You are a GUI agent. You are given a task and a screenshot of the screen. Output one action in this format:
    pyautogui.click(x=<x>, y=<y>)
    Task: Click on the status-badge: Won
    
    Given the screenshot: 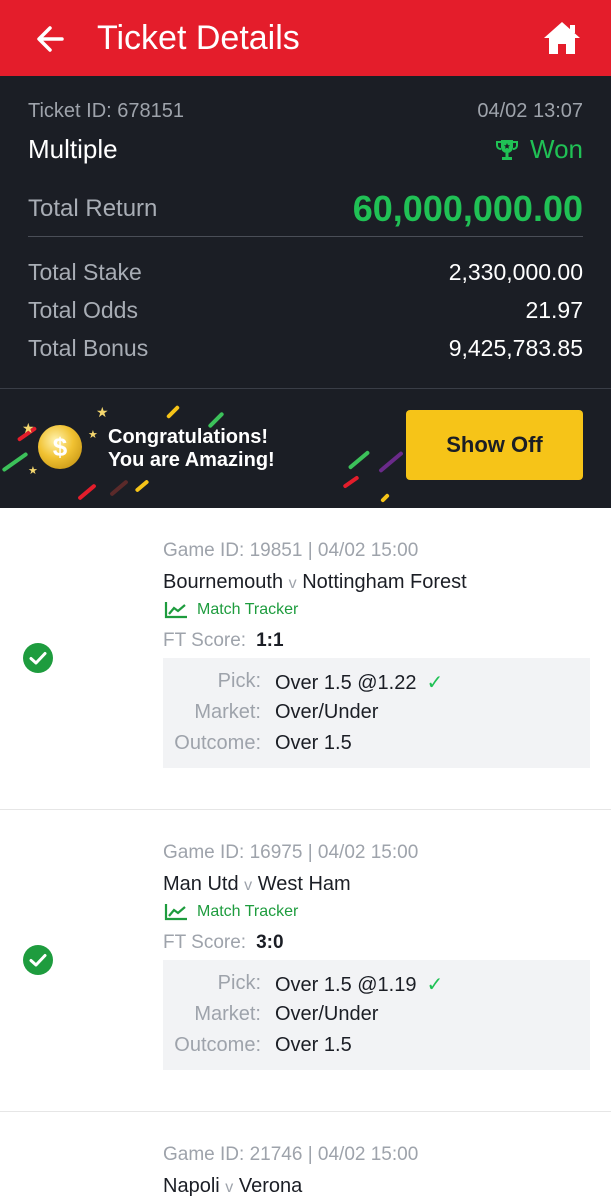 What is the action you would take?
    pyautogui.click(x=538, y=149)
    